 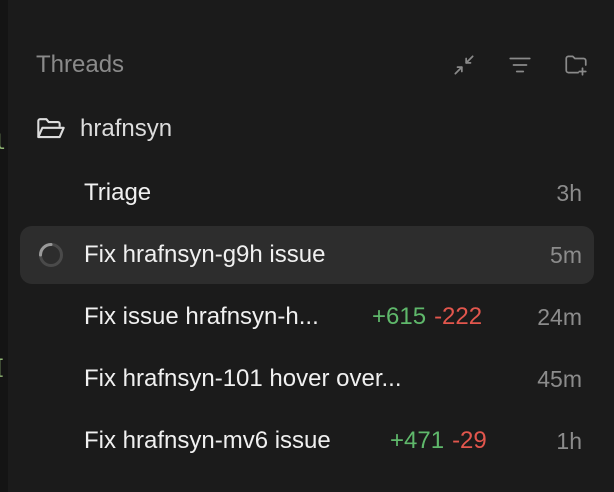 I want to click on filter-icon, so click(x=520, y=65).